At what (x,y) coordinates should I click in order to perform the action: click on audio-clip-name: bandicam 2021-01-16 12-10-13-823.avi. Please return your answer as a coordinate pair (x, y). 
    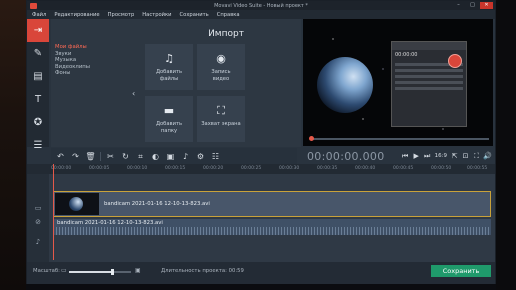
    Looking at the image, I should click on (110, 223).